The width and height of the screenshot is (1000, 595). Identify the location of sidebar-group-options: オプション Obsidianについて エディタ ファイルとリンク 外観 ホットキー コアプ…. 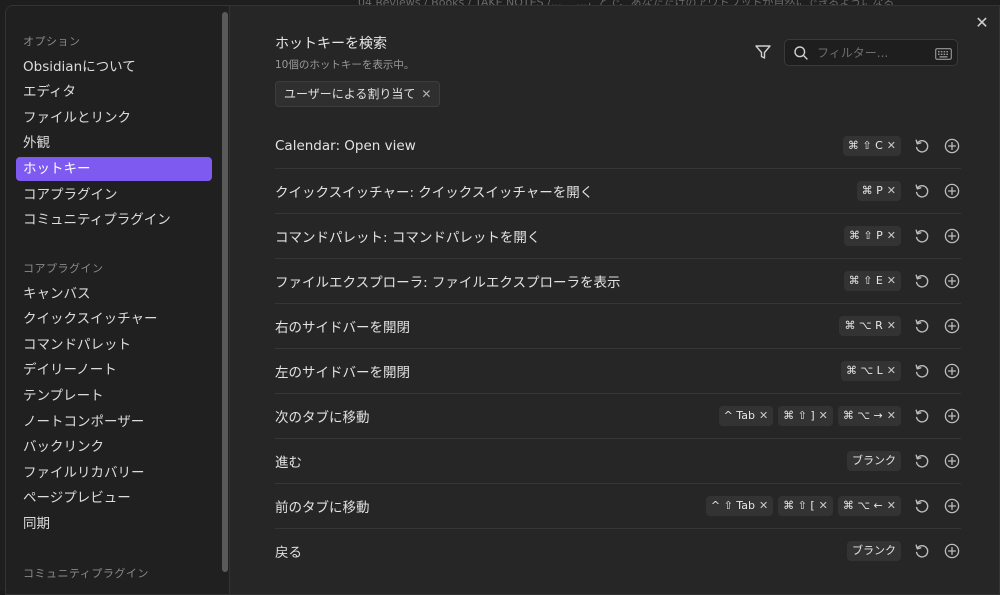
(114, 132).